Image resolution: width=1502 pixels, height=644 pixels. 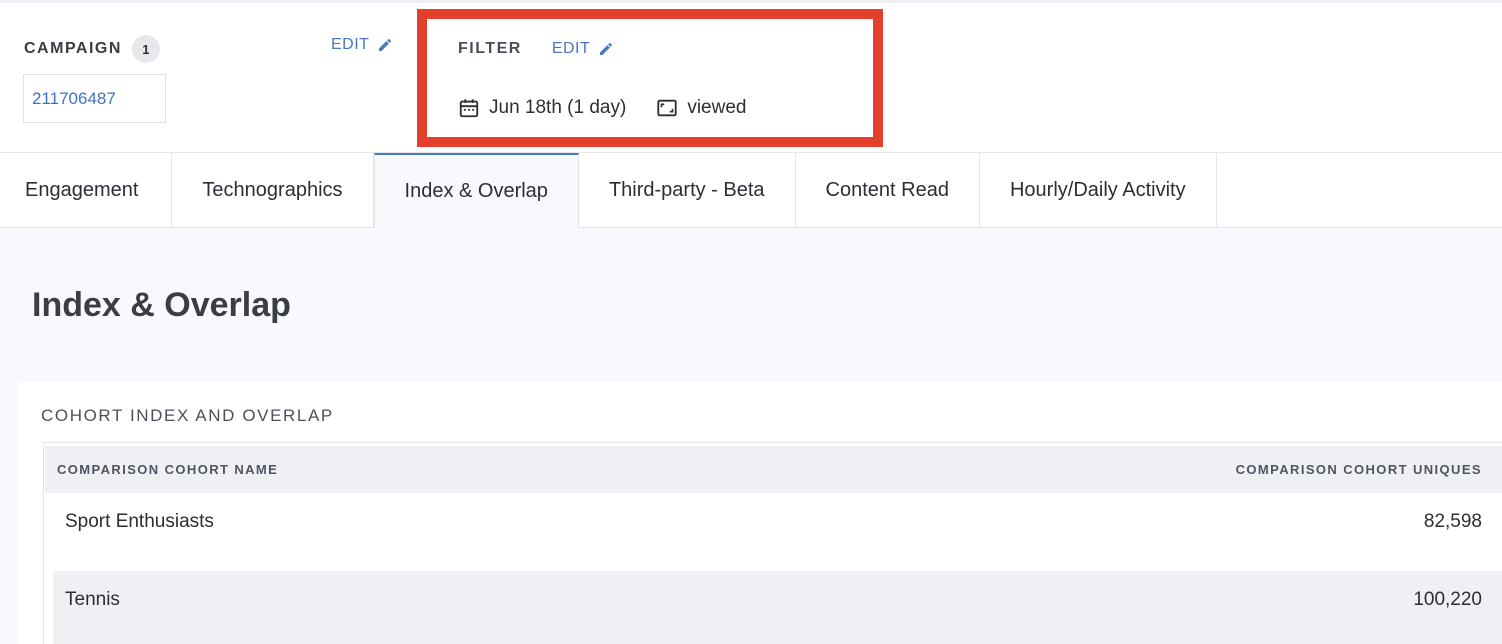 I want to click on tab-hourly-daily-activity: Hourly/Daily Activity, so click(x=1098, y=190).